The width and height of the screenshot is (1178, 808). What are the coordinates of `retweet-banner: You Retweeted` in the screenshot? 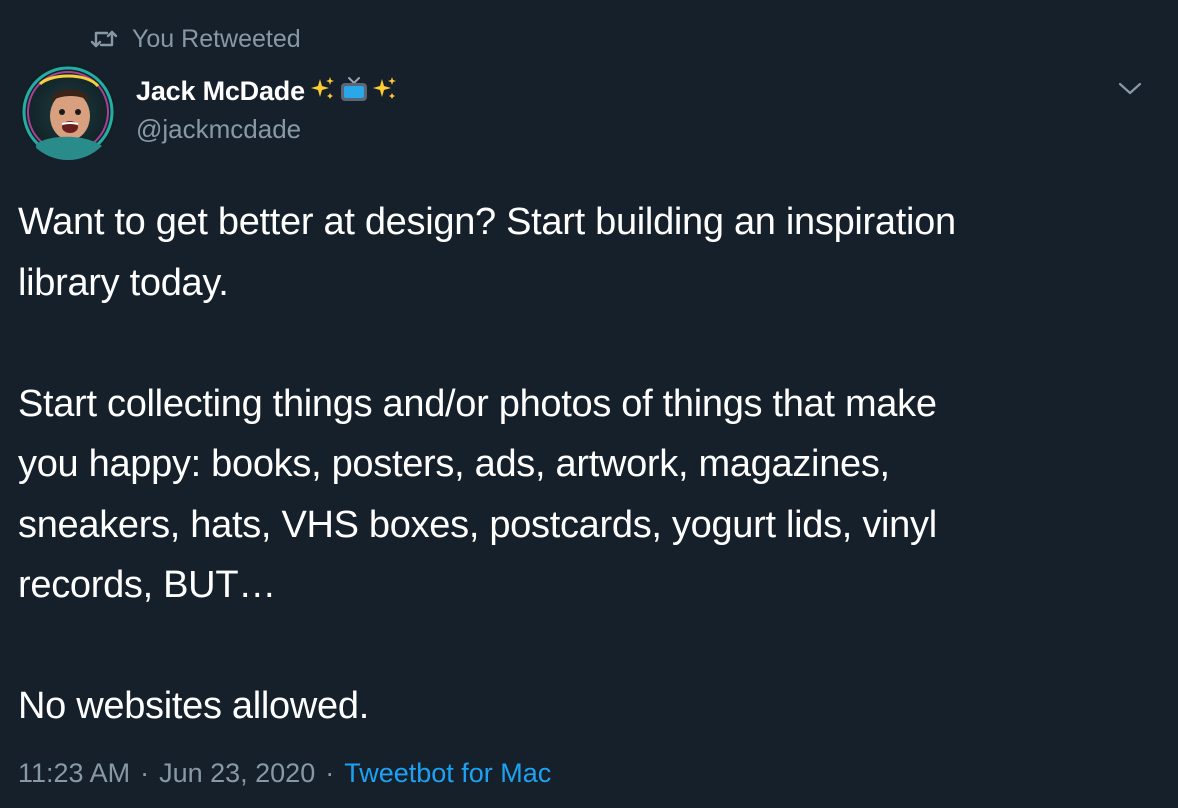 It's located at (195, 39).